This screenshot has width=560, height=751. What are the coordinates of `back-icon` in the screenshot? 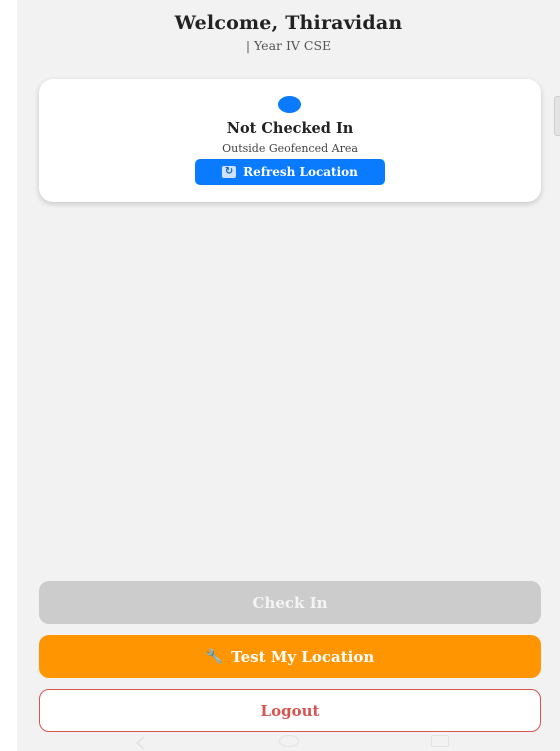 It's located at (141, 743).